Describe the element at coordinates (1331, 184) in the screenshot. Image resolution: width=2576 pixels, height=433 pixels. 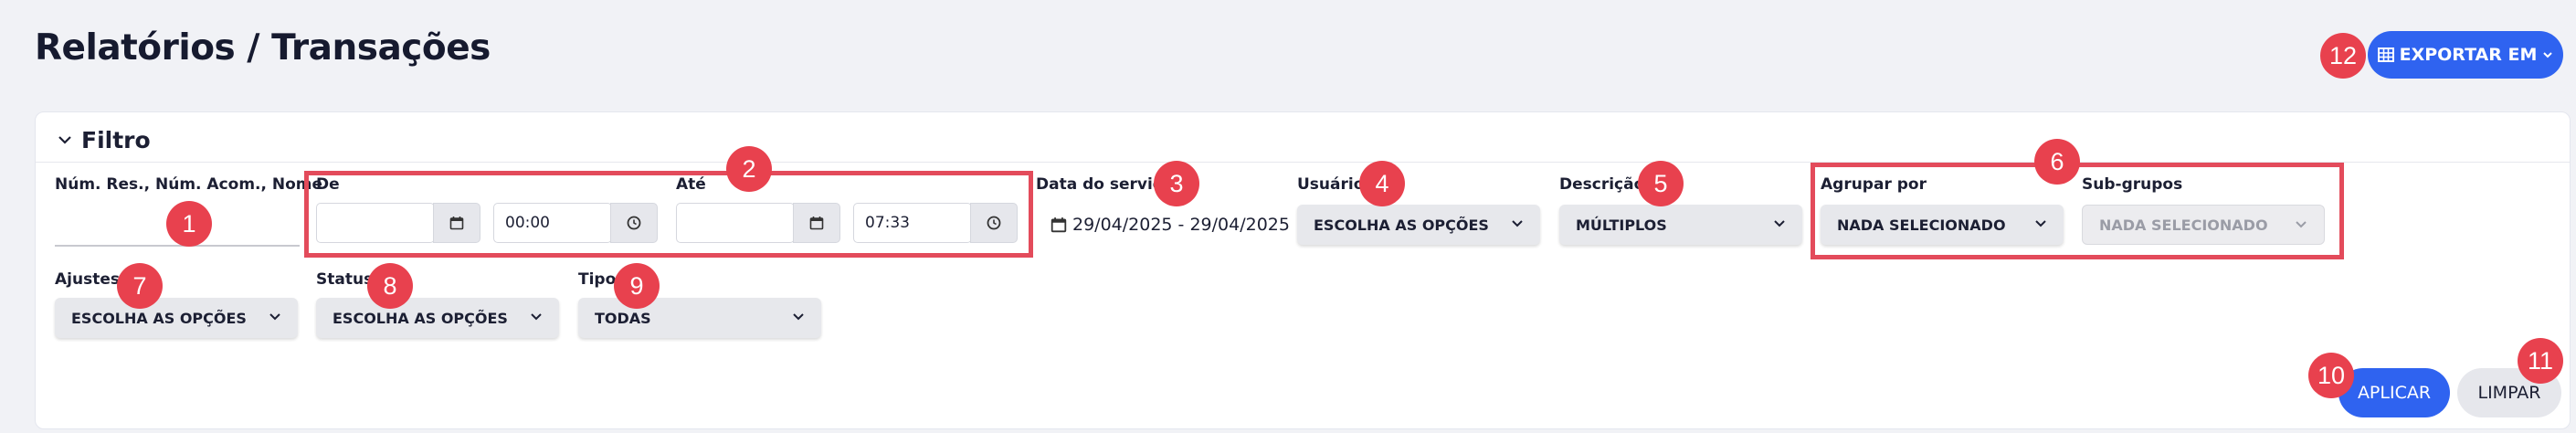
I see `usuario-label: Usuário` at that location.